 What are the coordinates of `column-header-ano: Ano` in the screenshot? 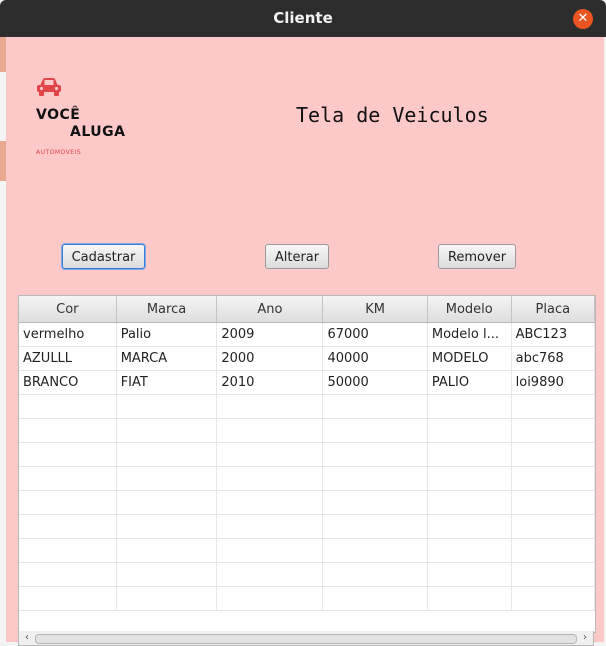 It's located at (270, 309).